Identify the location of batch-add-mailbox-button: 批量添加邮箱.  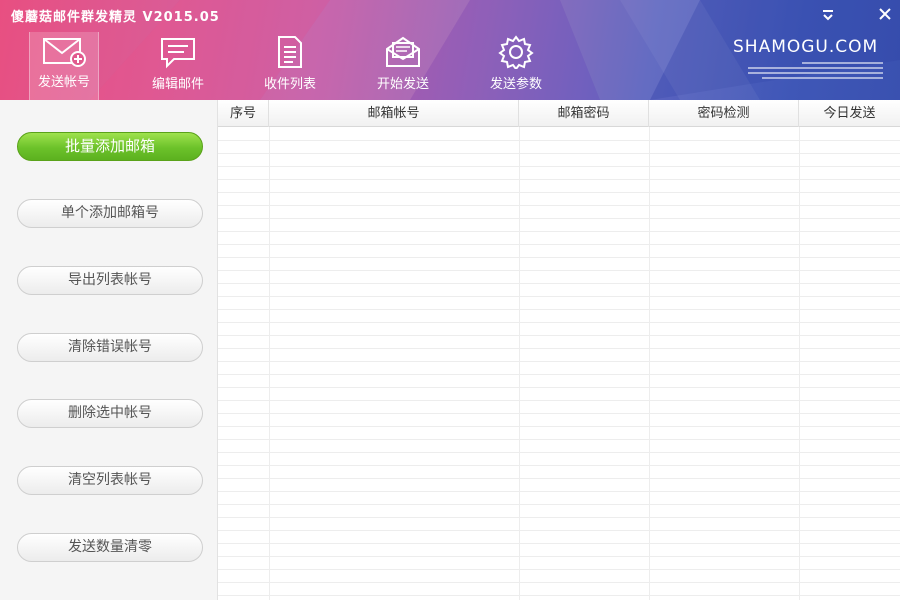
(110, 146).